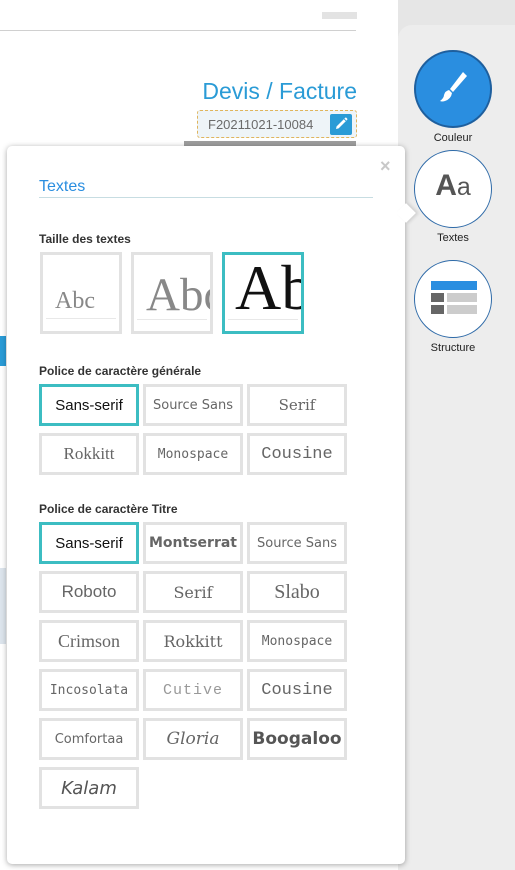 This screenshot has width=515, height=870. Describe the element at coordinates (446, 185) in the screenshot. I see `text-icon-big-letter: A` at that location.